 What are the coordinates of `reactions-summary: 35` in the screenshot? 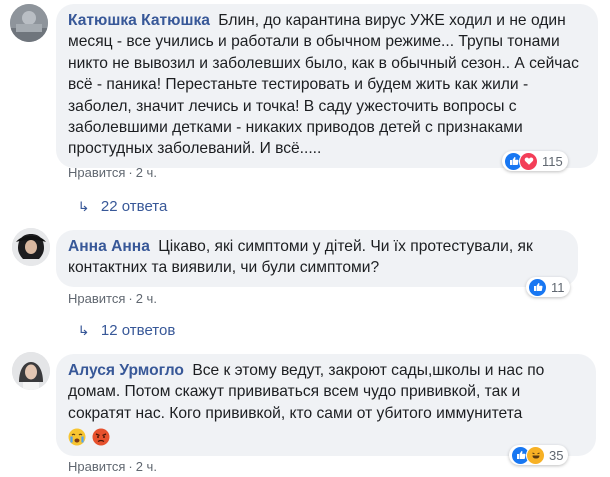 It's located at (539, 455).